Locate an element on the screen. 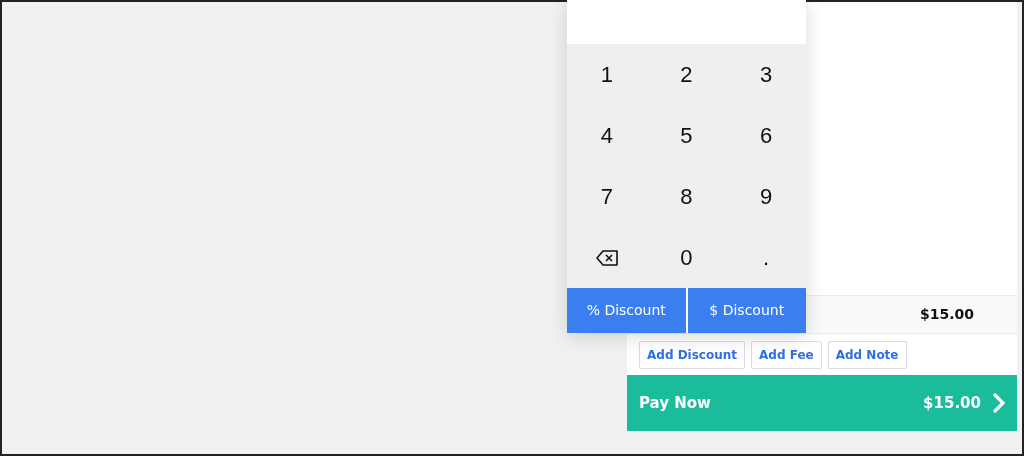  chevron-right-icon is located at coordinates (999, 403).